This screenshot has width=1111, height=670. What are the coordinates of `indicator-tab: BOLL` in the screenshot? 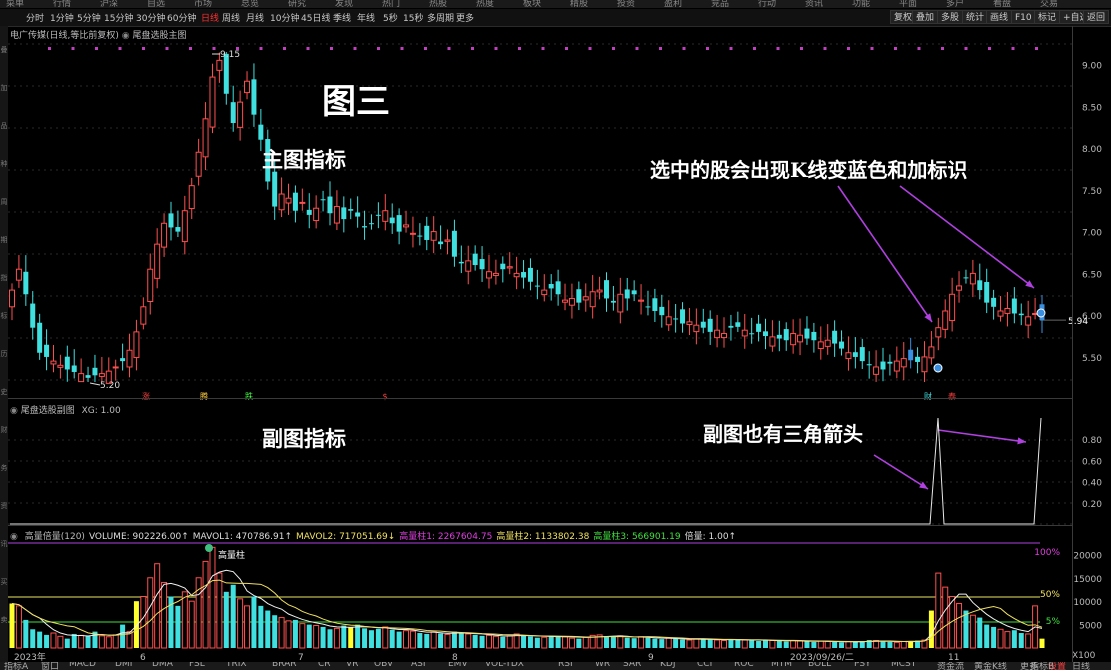 It's located at (819, 665).